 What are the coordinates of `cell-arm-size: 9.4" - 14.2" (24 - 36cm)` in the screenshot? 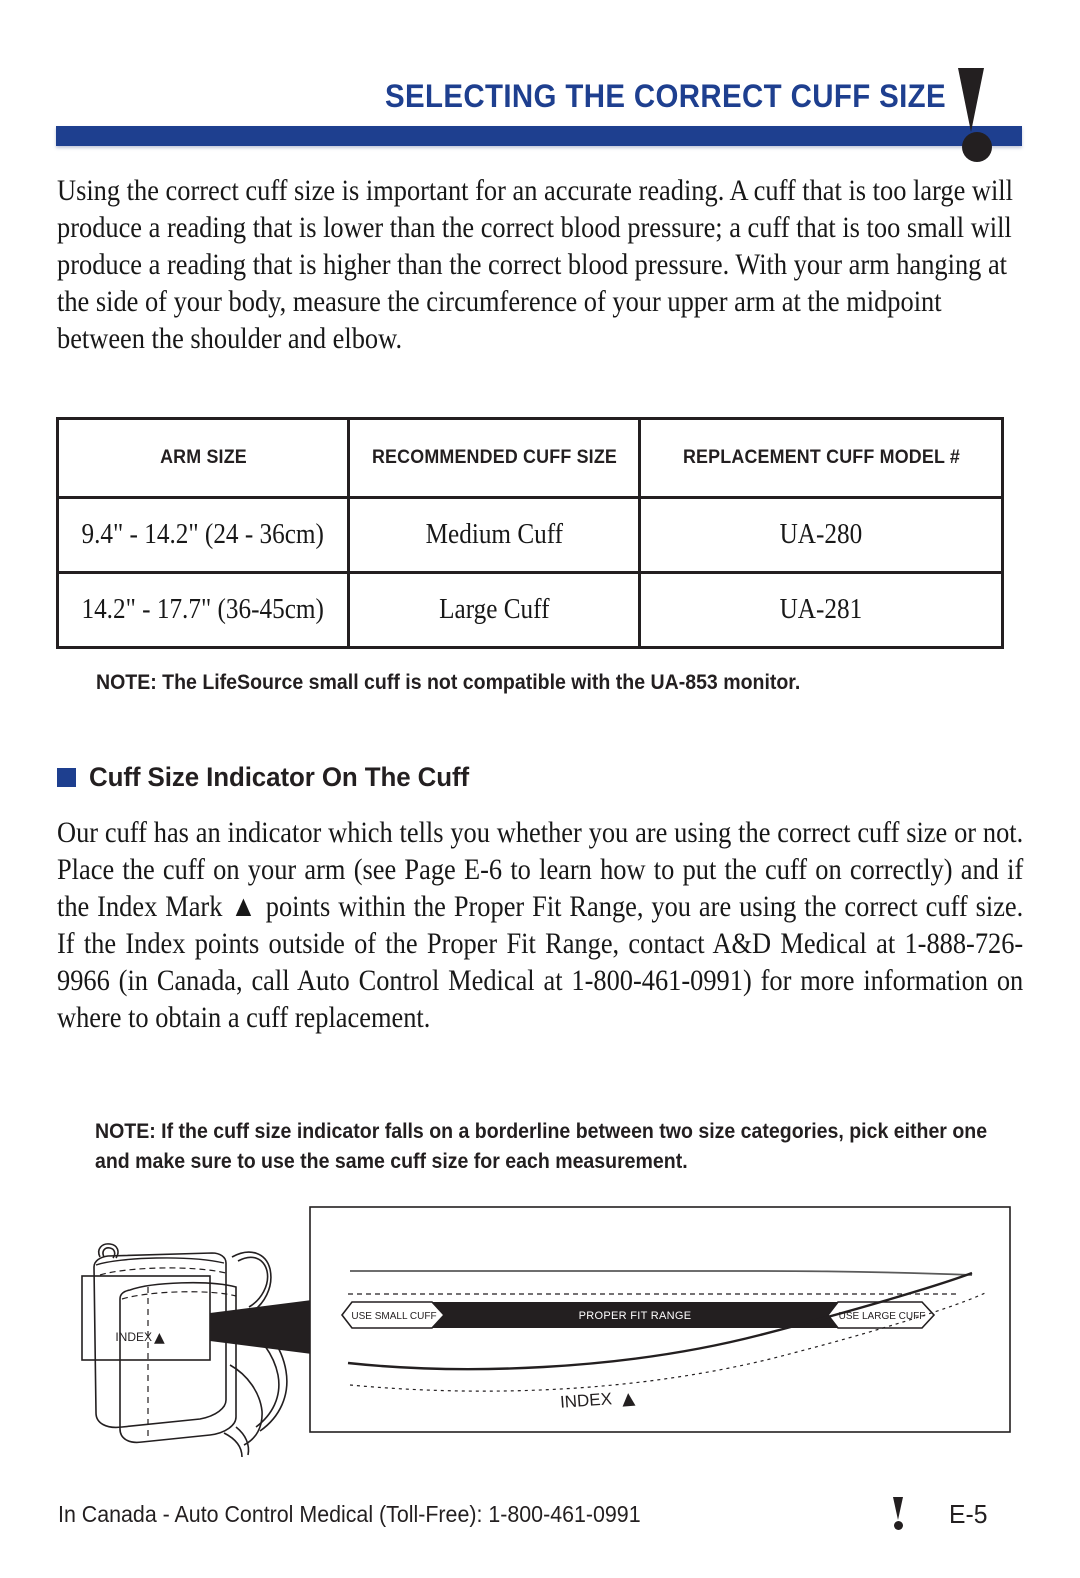 It's located at (203, 535).